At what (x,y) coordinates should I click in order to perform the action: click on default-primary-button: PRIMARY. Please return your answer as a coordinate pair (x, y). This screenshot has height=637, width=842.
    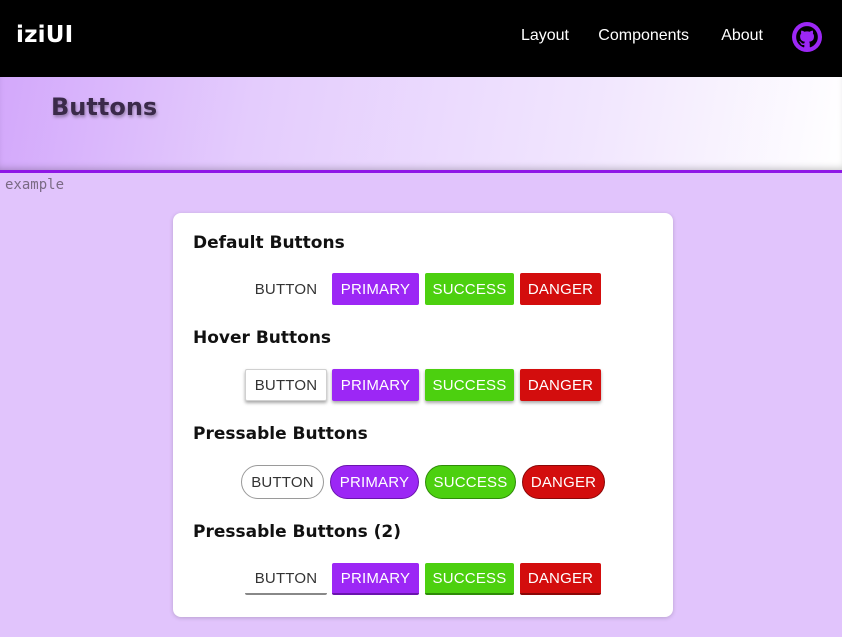
    Looking at the image, I should click on (375, 289).